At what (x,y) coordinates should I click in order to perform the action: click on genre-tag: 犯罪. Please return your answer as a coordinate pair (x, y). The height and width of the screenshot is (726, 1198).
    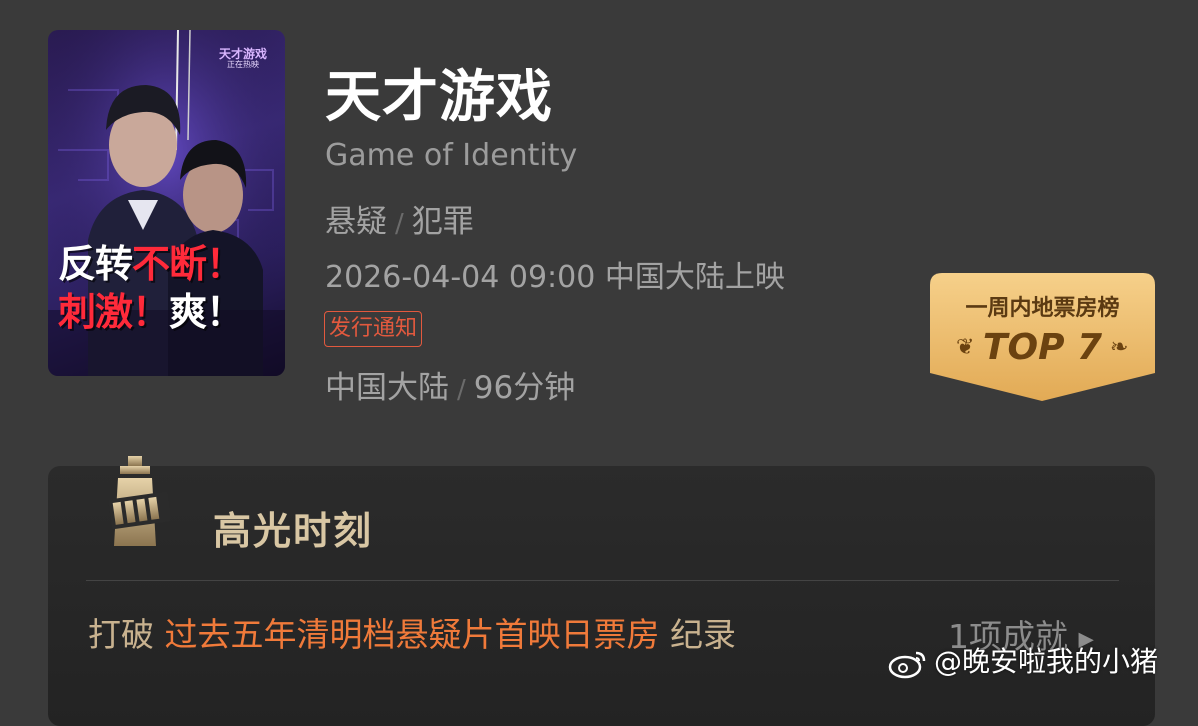
    Looking at the image, I should click on (443, 222).